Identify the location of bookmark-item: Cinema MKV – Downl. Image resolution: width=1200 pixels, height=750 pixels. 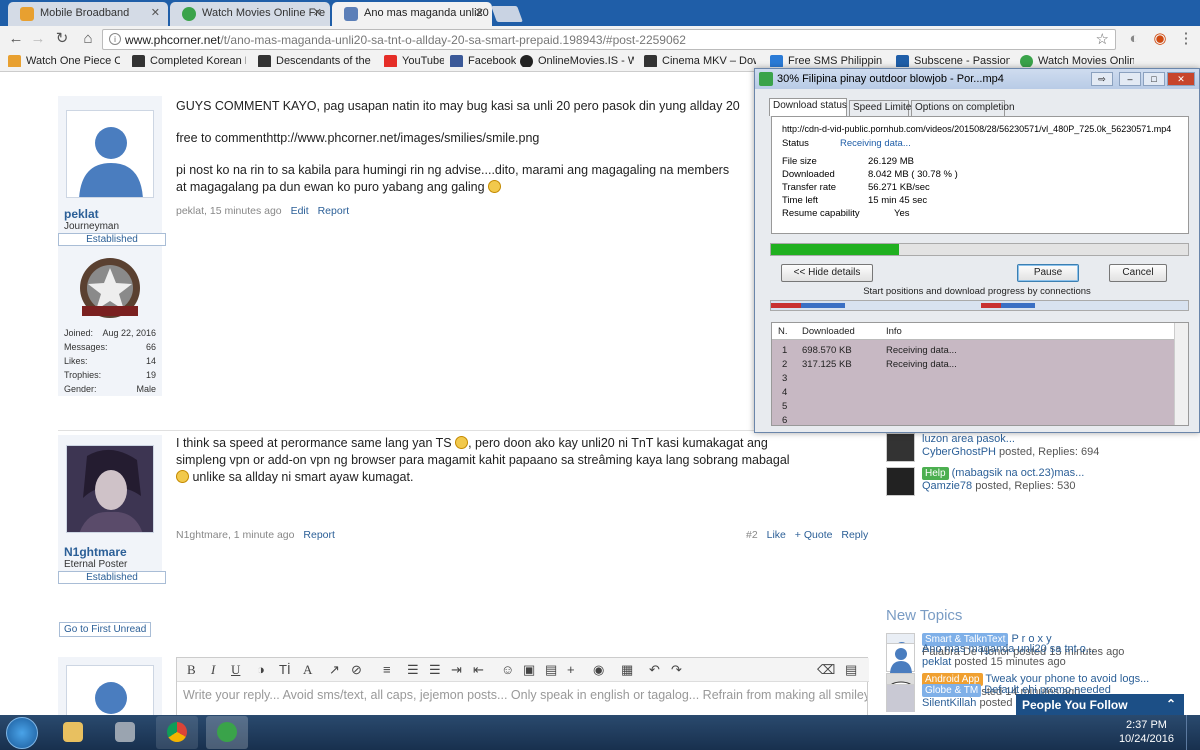
(700, 61).